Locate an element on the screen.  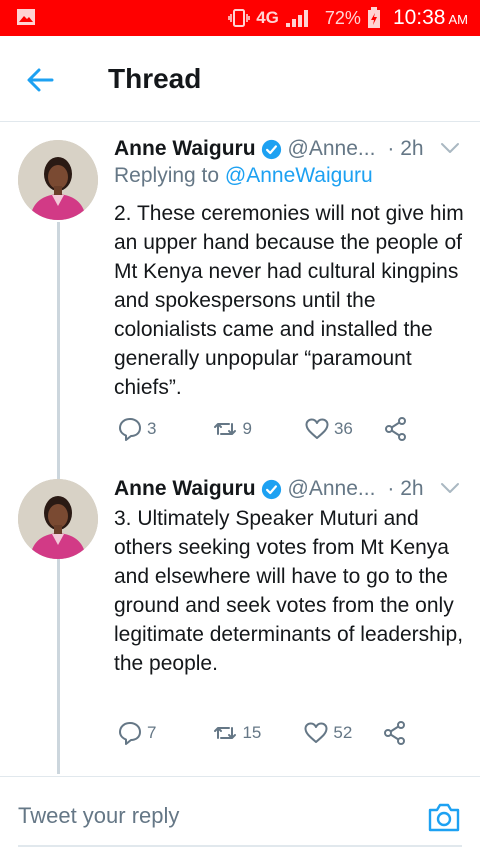
clock-am-pm: AM is located at coordinates (458, 19).